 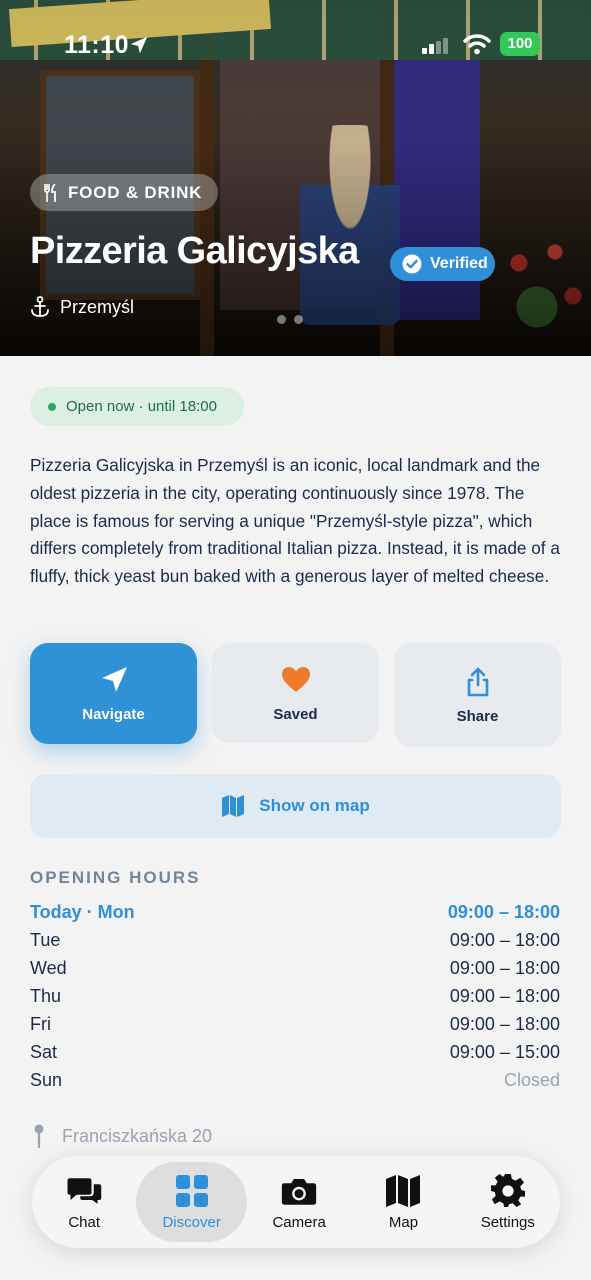 What do you see at coordinates (52, 406) in the screenshot?
I see `open-dot-icon` at bounding box center [52, 406].